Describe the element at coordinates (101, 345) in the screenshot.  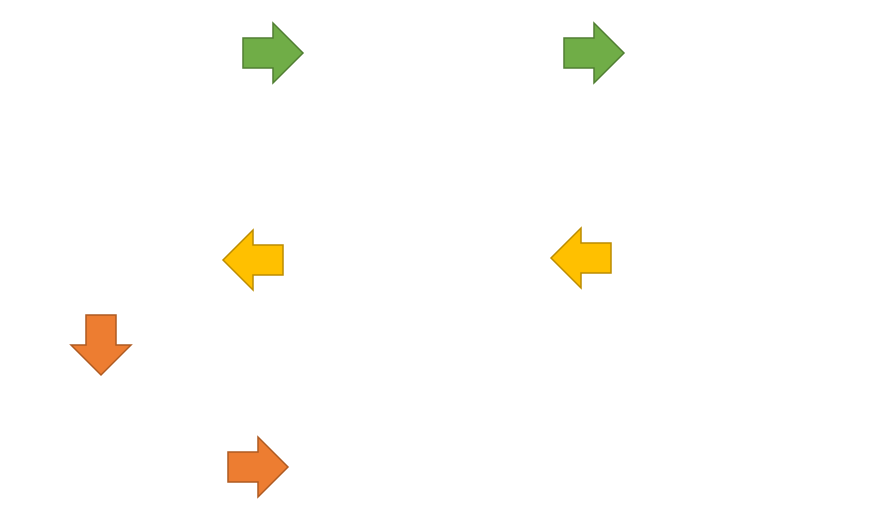
I see `orange-down-arrow-icon` at that location.